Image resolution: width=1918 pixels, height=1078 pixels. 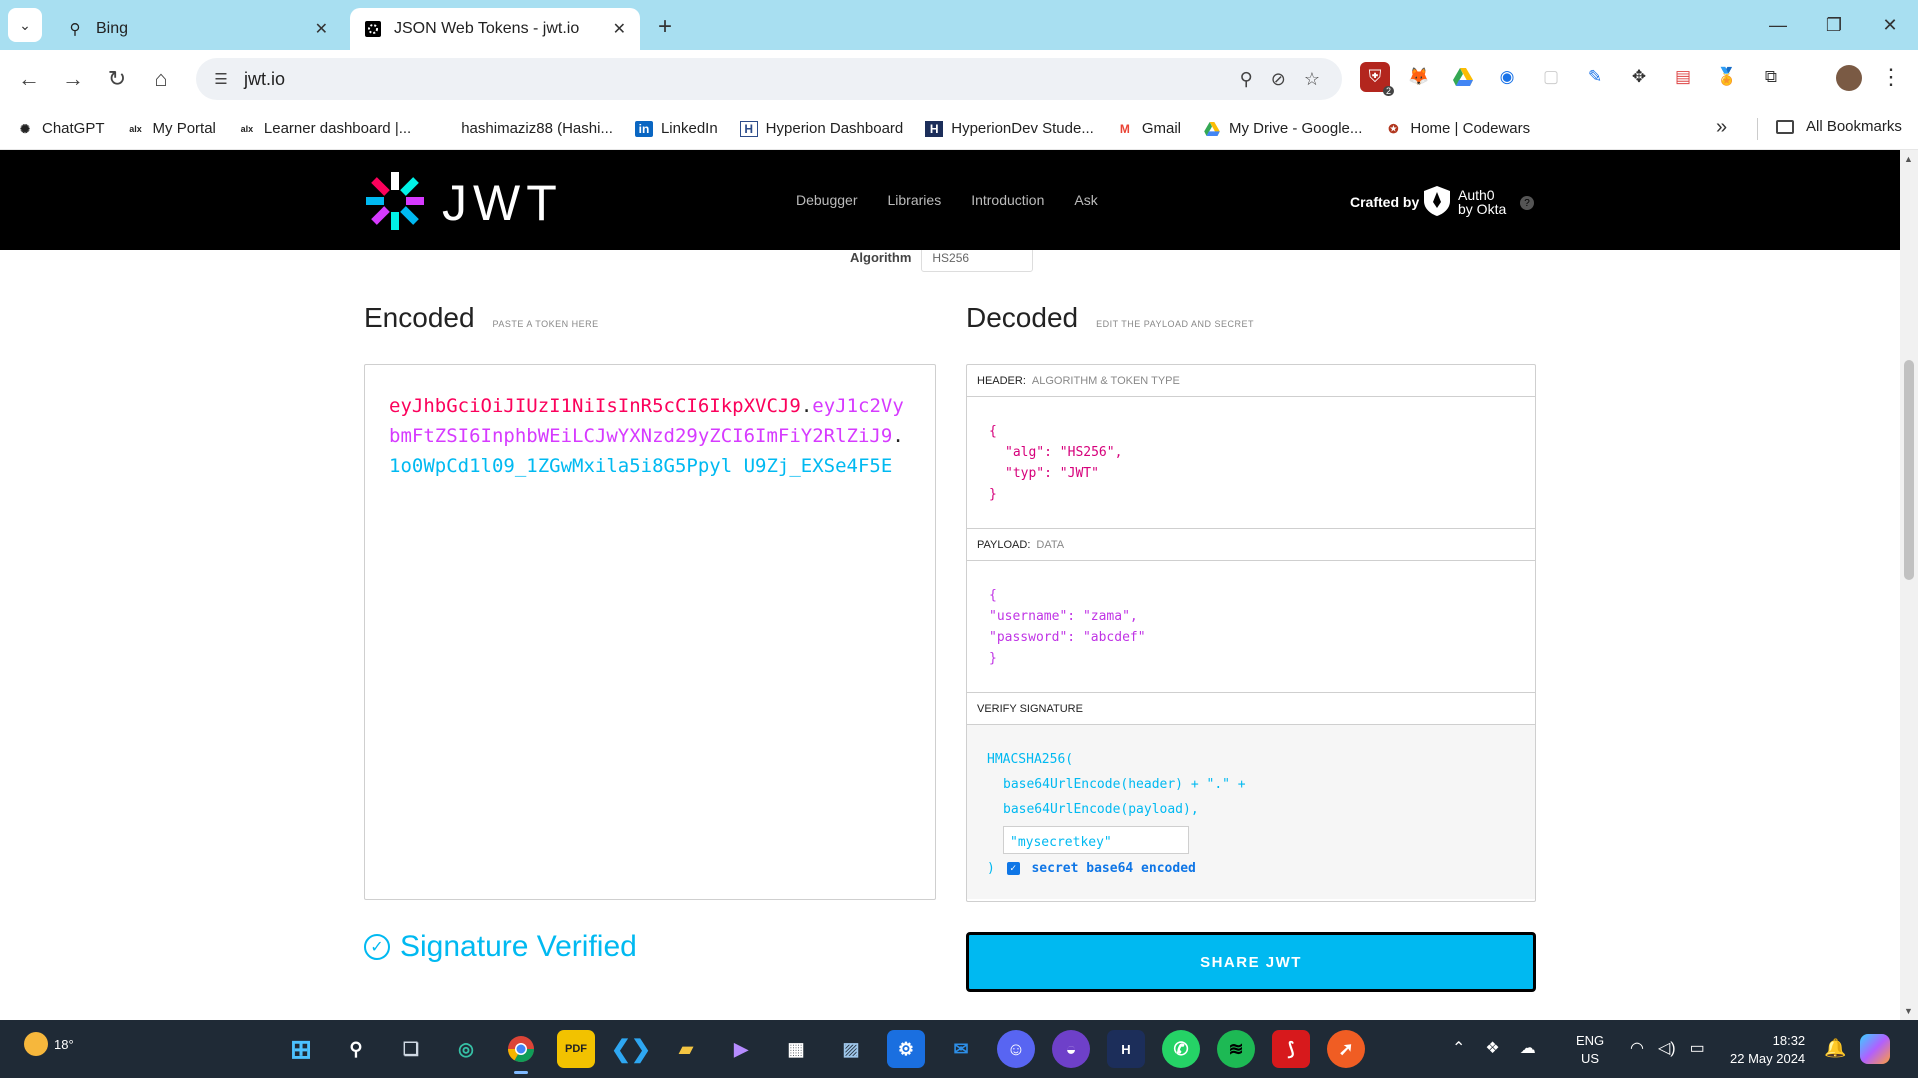 What do you see at coordinates (821, 128) in the screenshot?
I see `bookmark-hyperion-dashboard: H Hyperion Dashboard` at bounding box center [821, 128].